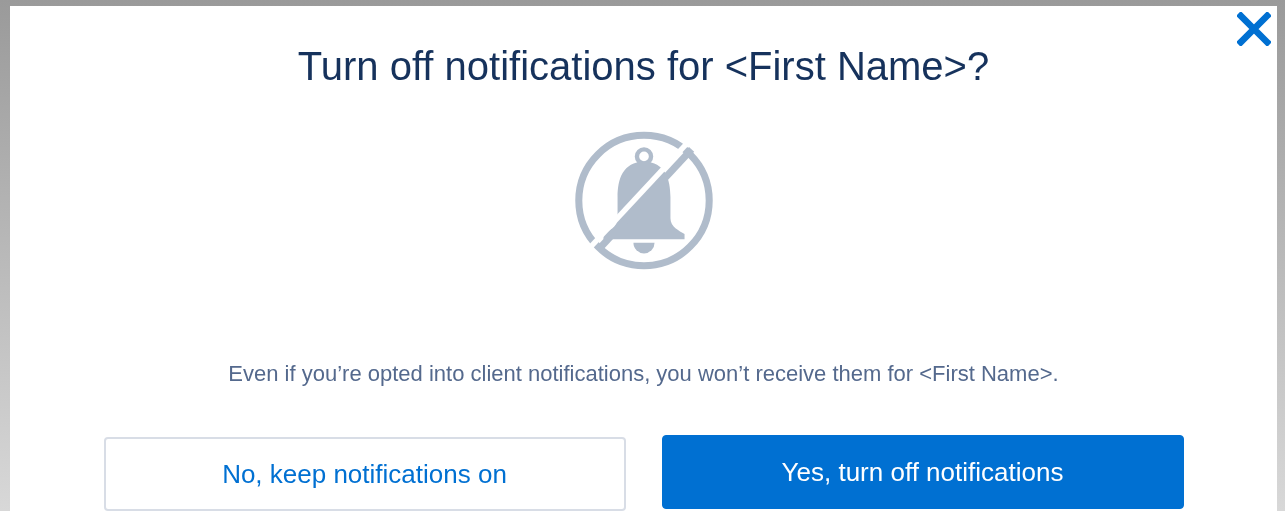 This screenshot has width=1285, height=511. I want to click on dialog-title: Turn off notifications for <First Name>?, so click(643, 66).